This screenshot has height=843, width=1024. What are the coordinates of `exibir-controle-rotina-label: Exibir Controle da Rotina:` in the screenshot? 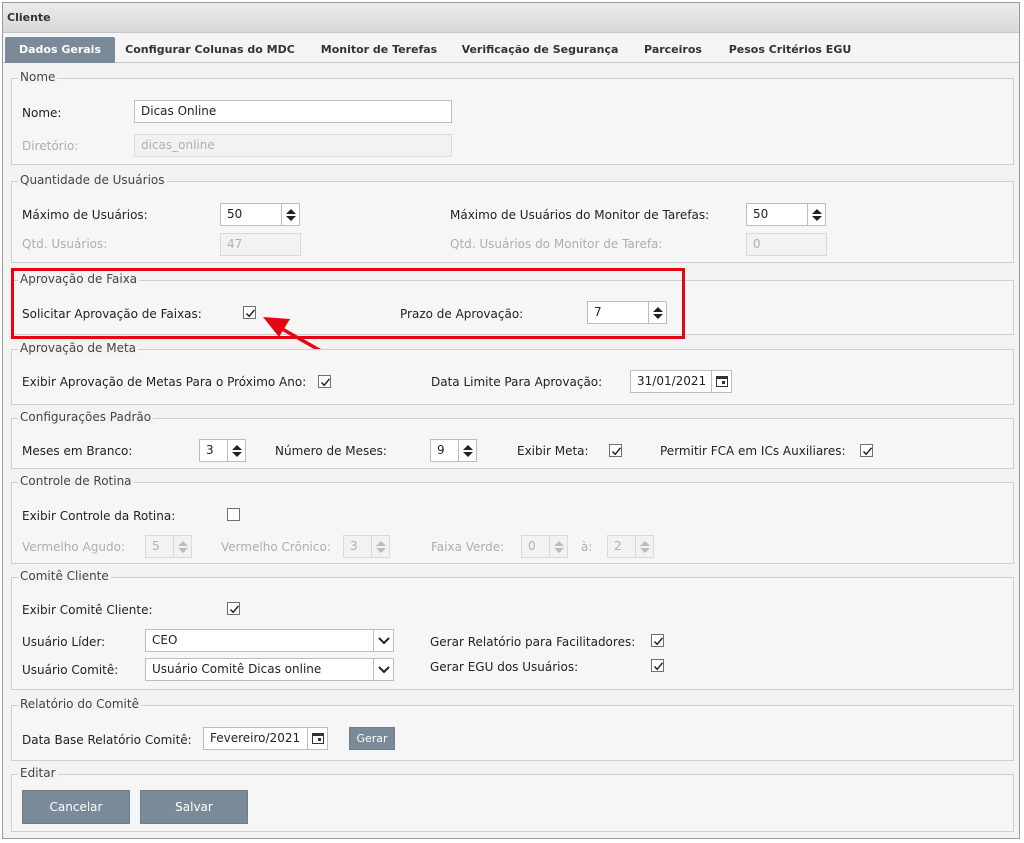 It's located at (99, 516).